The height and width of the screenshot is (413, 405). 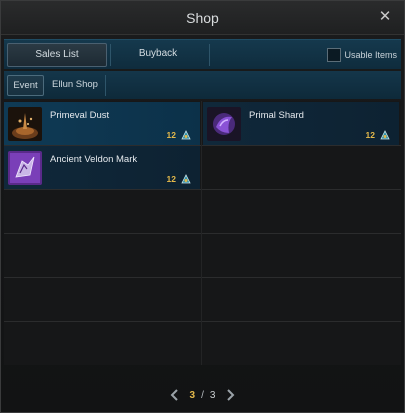 What do you see at coordinates (102, 123) in the screenshot?
I see `item-primeval-dust: Primeval Dust 12` at bounding box center [102, 123].